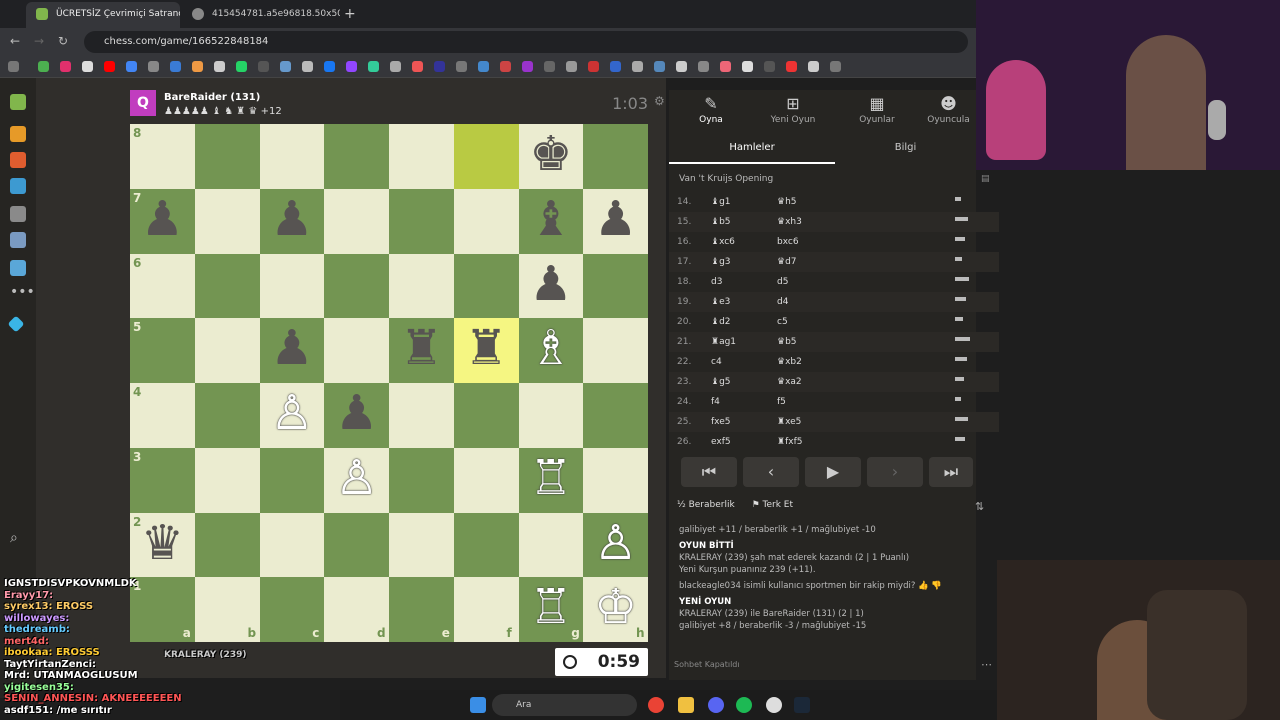 This screenshot has width=1280, height=720. Describe the element at coordinates (789, 382) in the screenshot. I see `black-move: ♛xa2` at that location.